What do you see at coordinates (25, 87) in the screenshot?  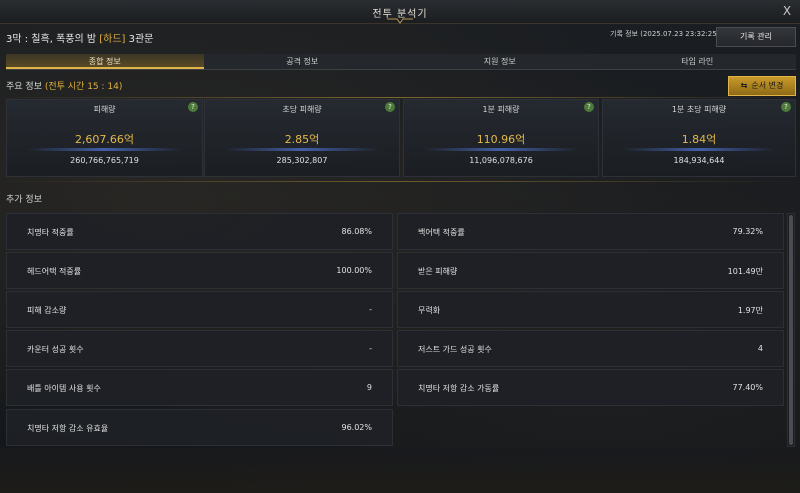 I see `main-info-label: 주요 정보` at bounding box center [25, 87].